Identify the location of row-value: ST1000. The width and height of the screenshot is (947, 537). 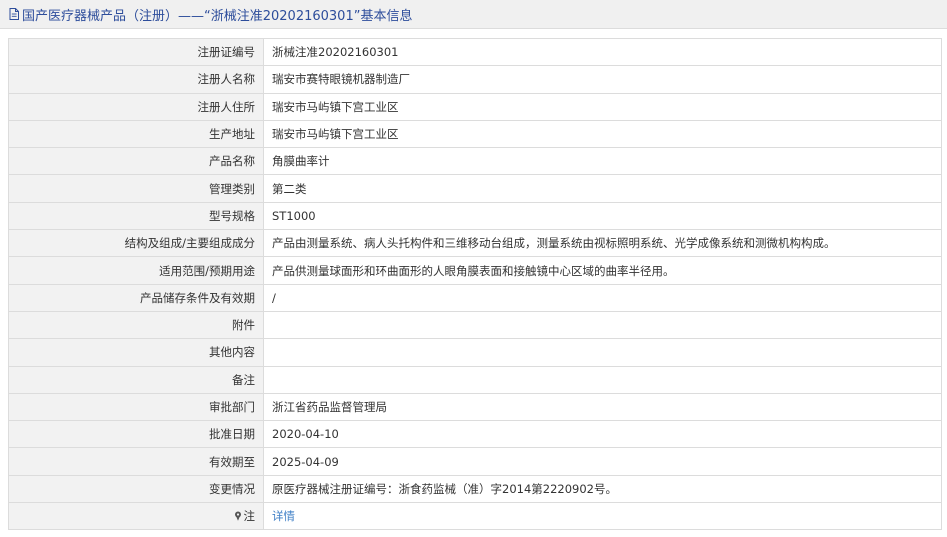
(602, 216).